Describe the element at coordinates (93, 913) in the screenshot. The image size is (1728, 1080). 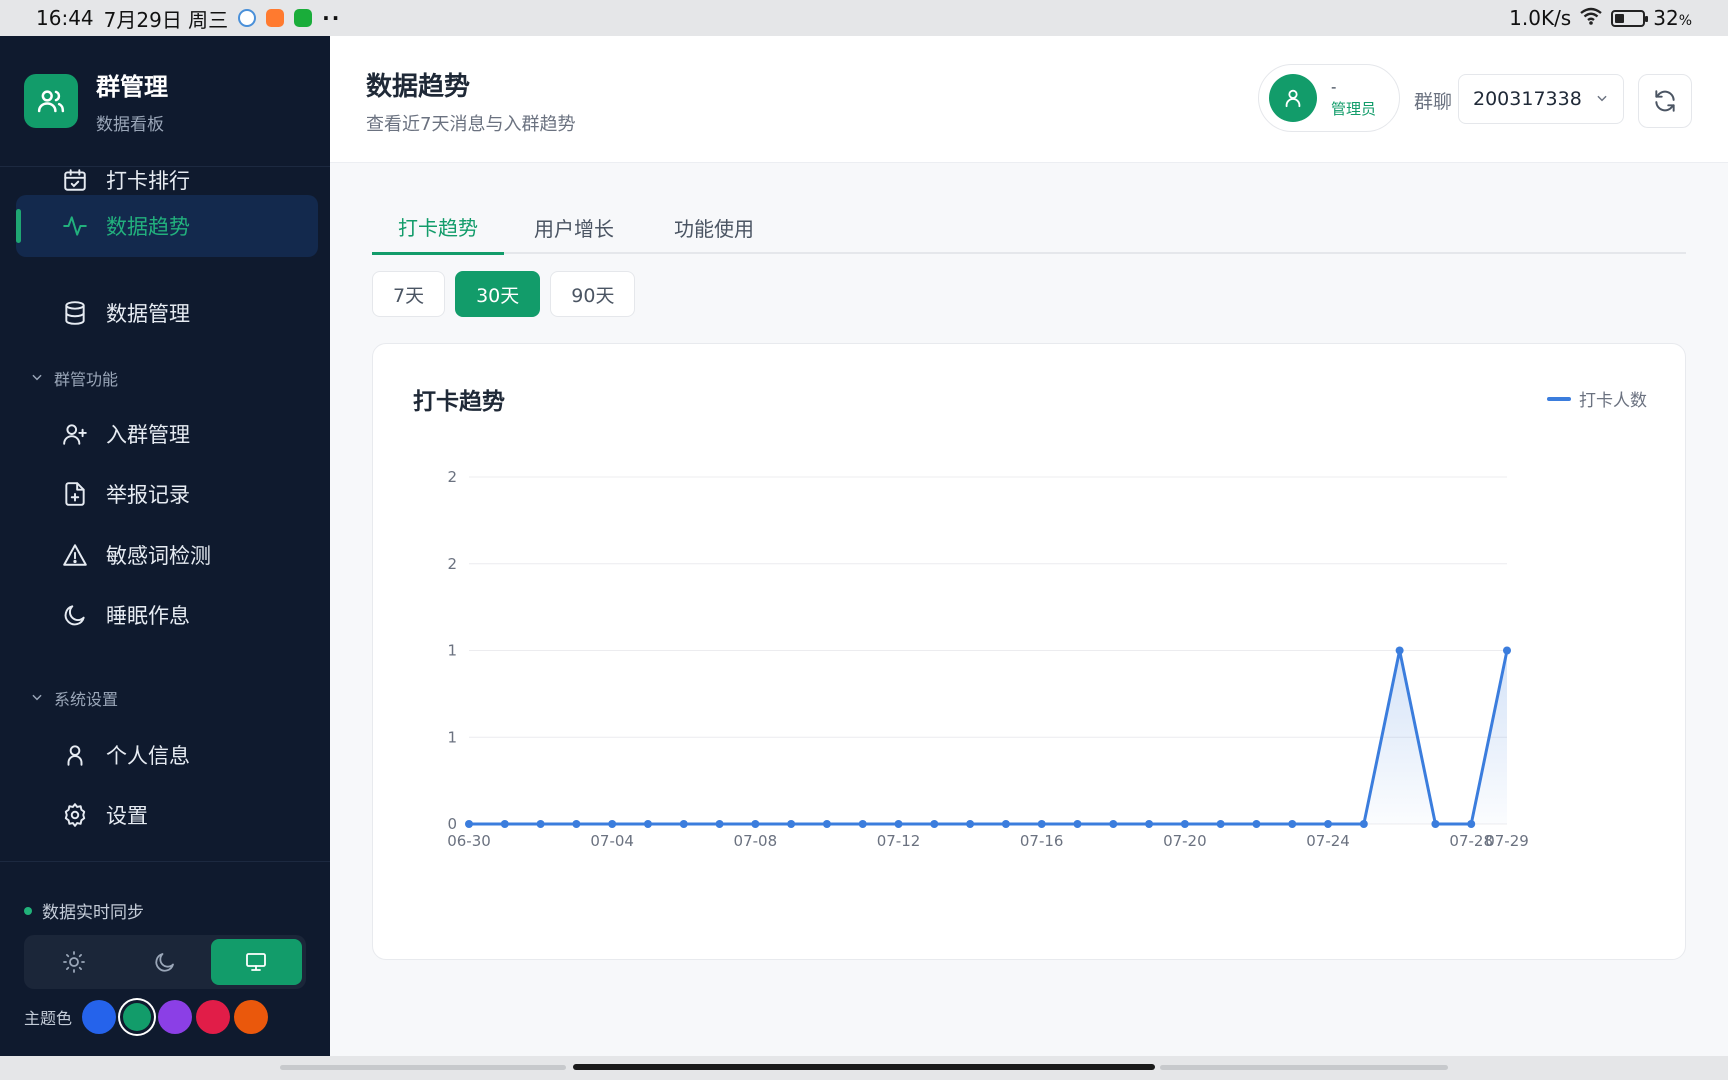
I see `sync-text: 数据实时同步` at that location.